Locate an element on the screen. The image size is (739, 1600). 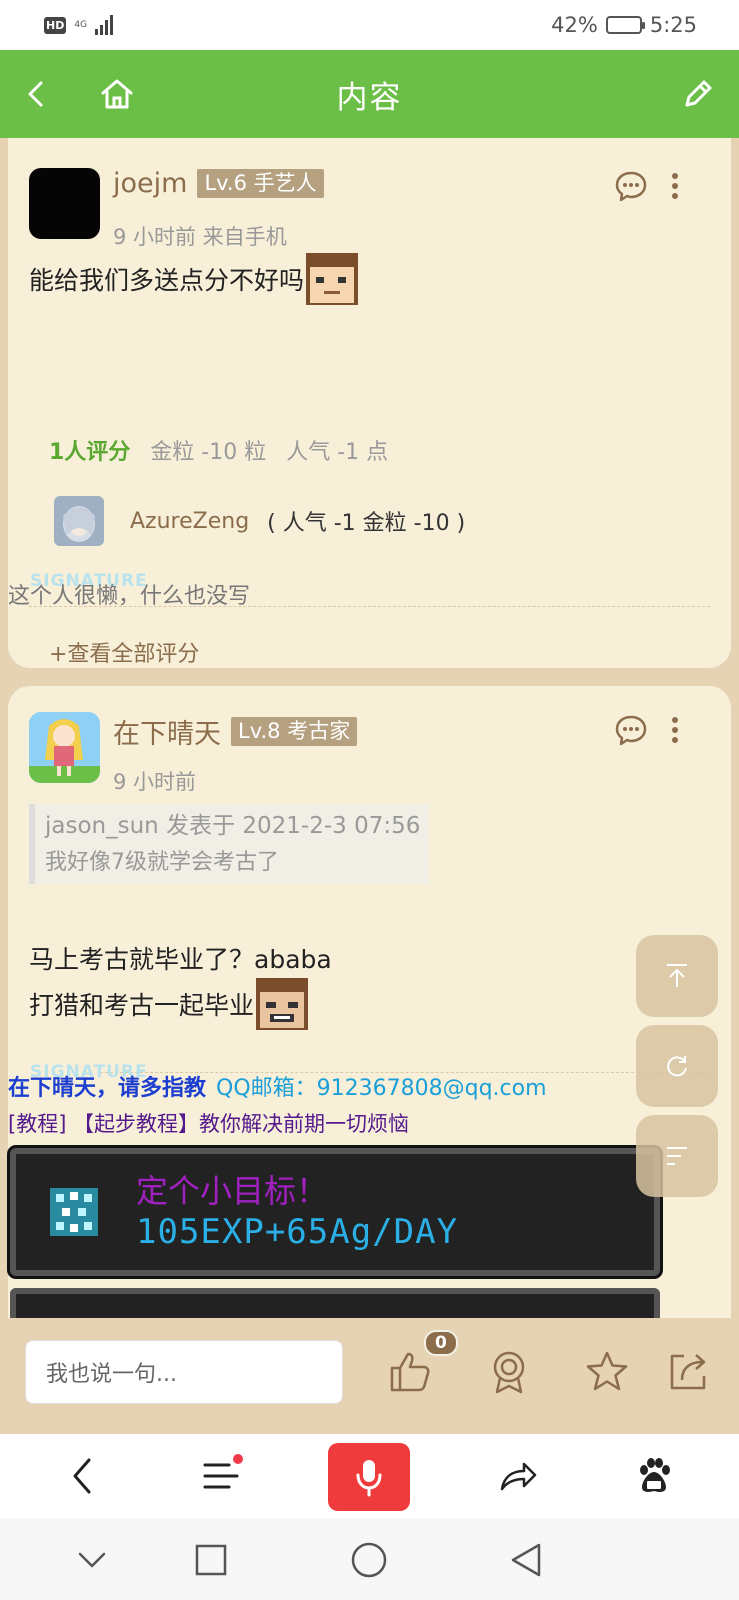
like-count-badge: 0 is located at coordinates (441, 1343).